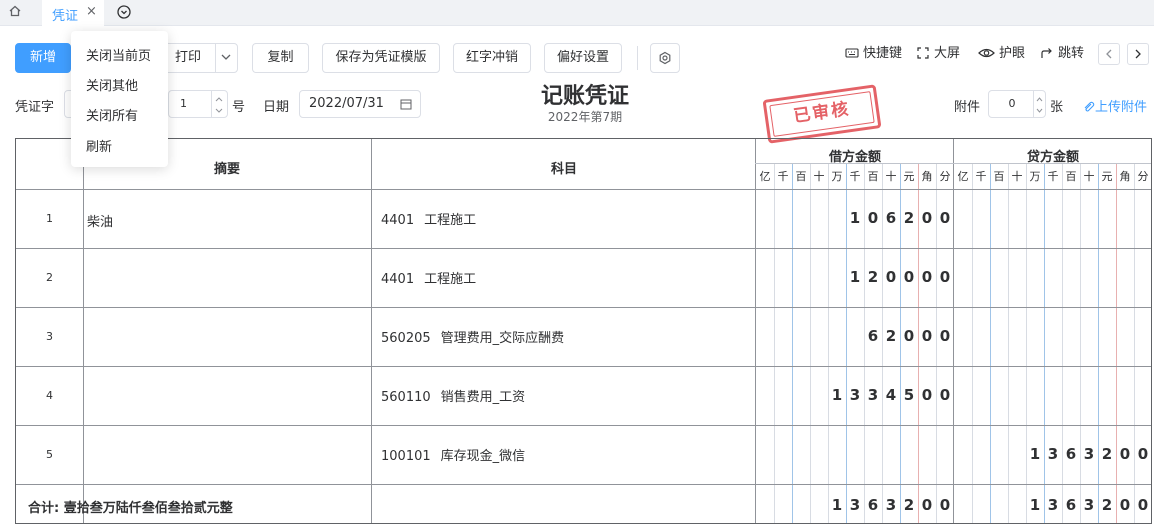 Image resolution: width=1154 pixels, height=525 pixels. What do you see at coordinates (43, 58) in the screenshot?
I see `add-button: 新增` at bounding box center [43, 58].